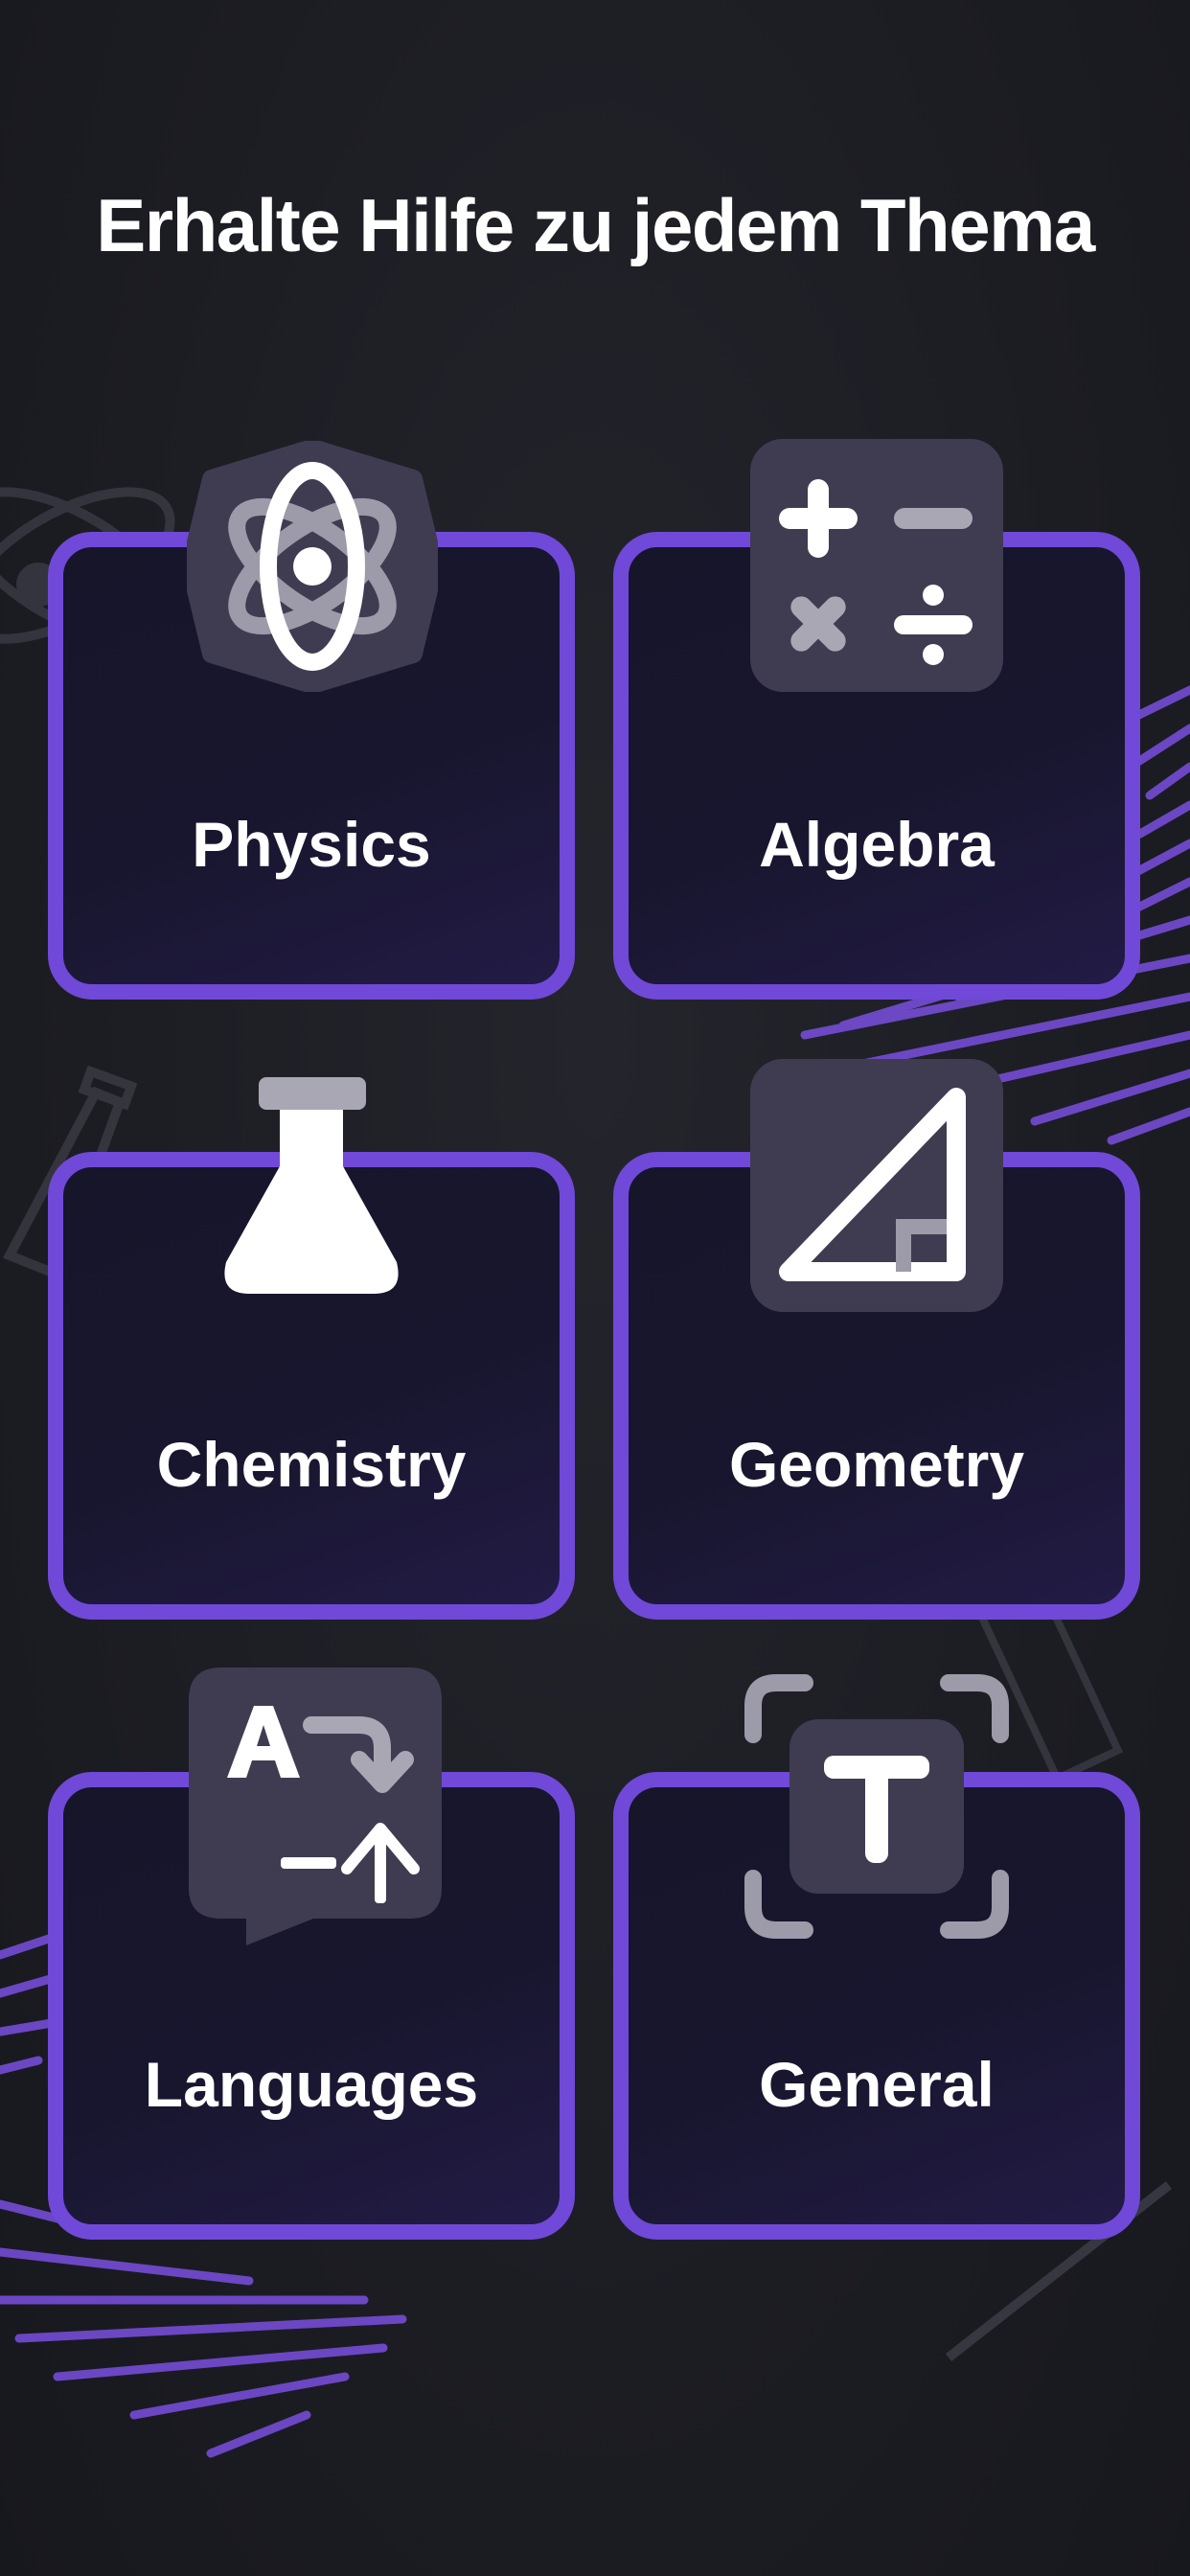  What do you see at coordinates (877, 2084) in the screenshot?
I see `subject-label-general: General` at bounding box center [877, 2084].